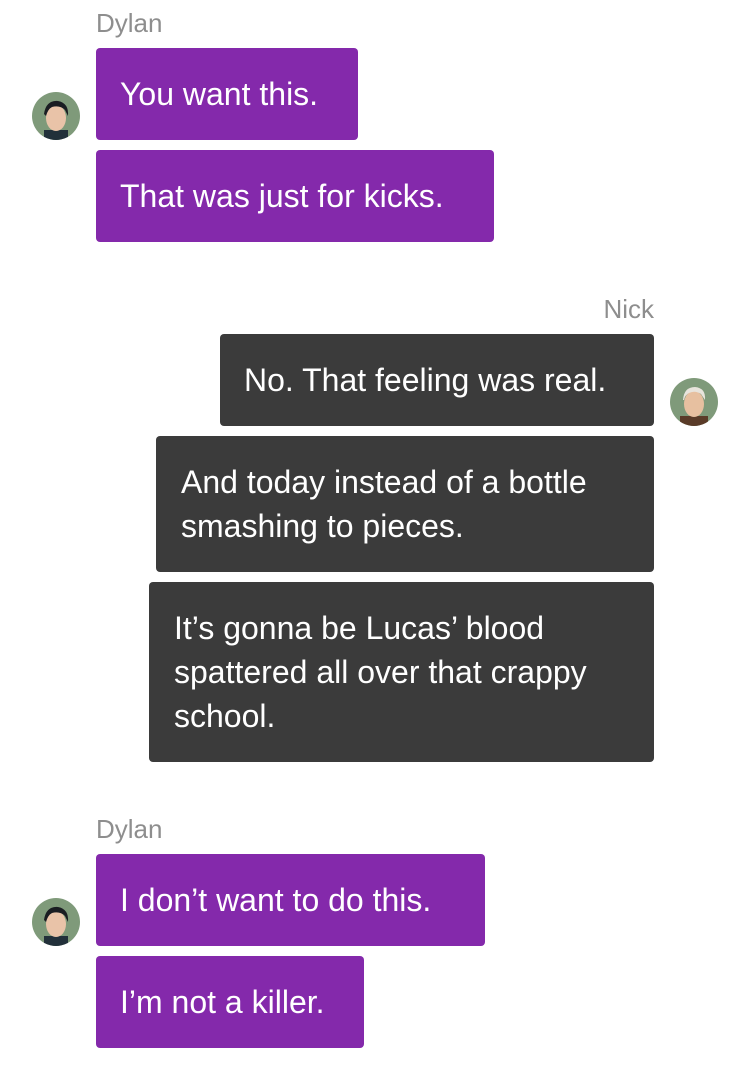 The height and width of the screenshot is (1090, 750). What do you see at coordinates (230, 1002) in the screenshot?
I see `message-bubble: I’m not a killer.` at bounding box center [230, 1002].